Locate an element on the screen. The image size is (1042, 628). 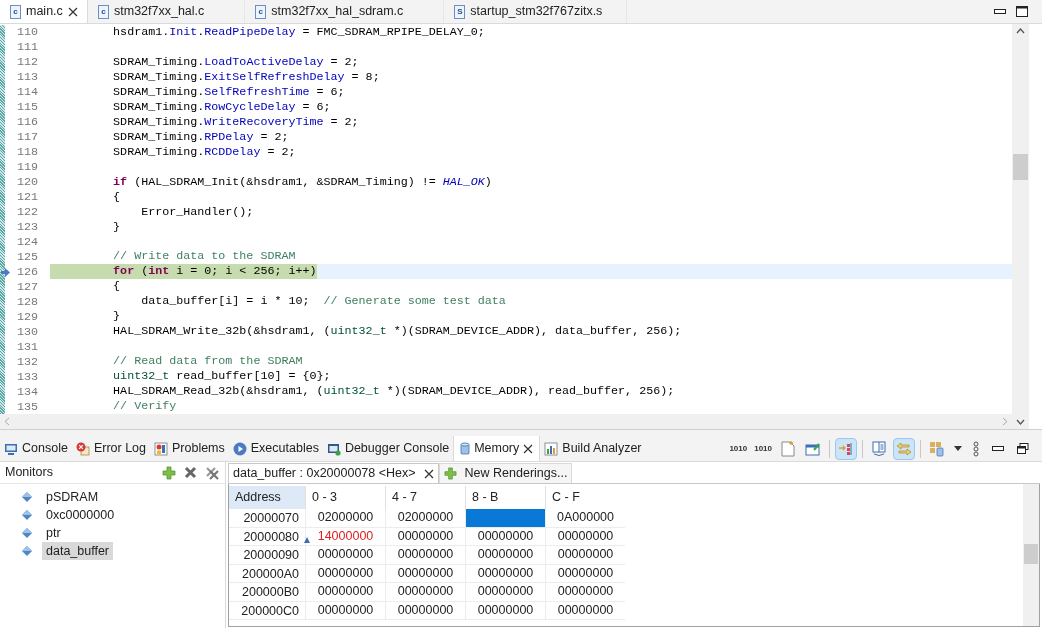
tab-label: Error Log is located at coordinates (119, 449).